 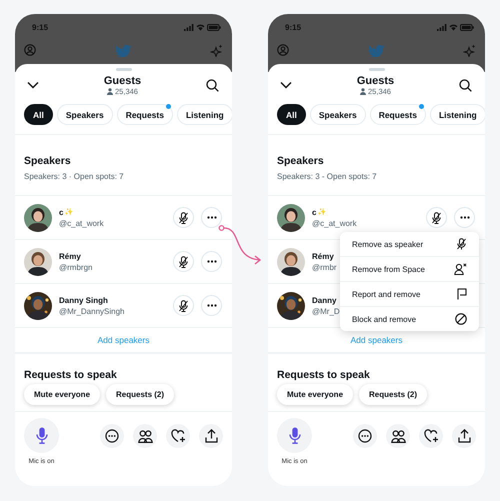 What do you see at coordinates (409, 269) in the screenshot?
I see `menu-item: Remove from Space` at bounding box center [409, 269].